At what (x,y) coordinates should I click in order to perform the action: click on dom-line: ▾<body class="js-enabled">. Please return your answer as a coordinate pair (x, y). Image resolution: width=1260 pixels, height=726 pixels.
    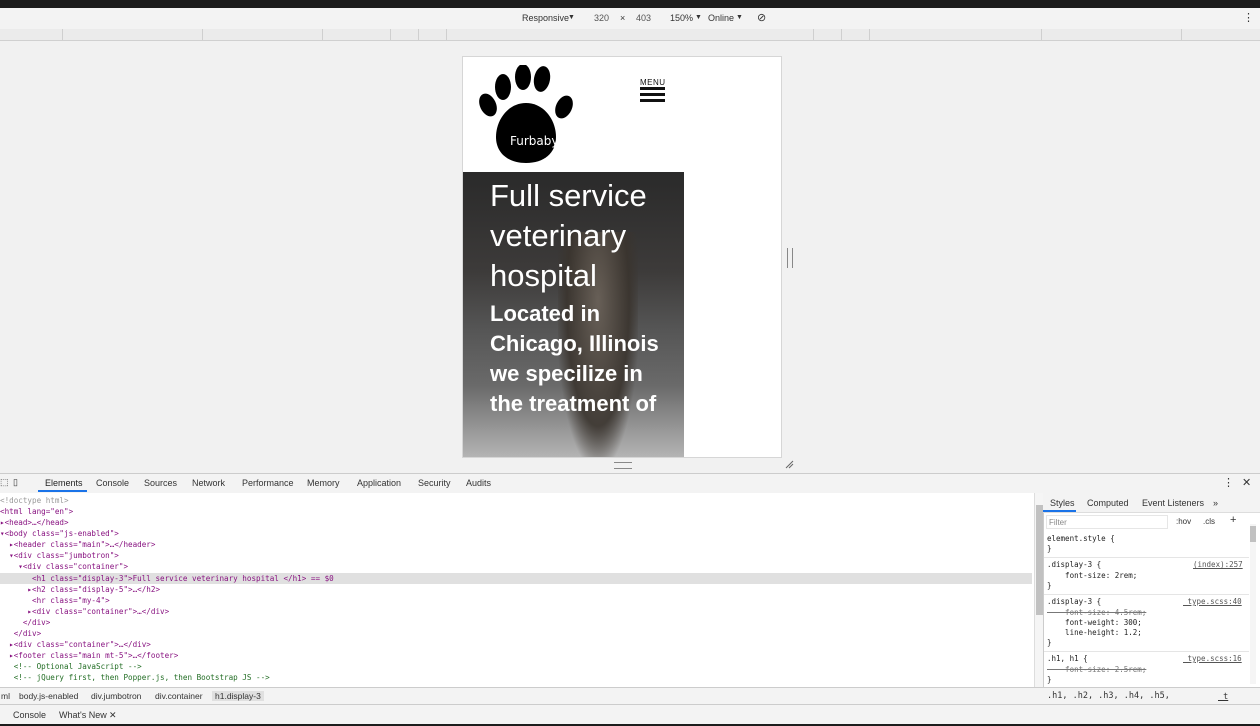
    Looking at the image, I should click on (59, 533).